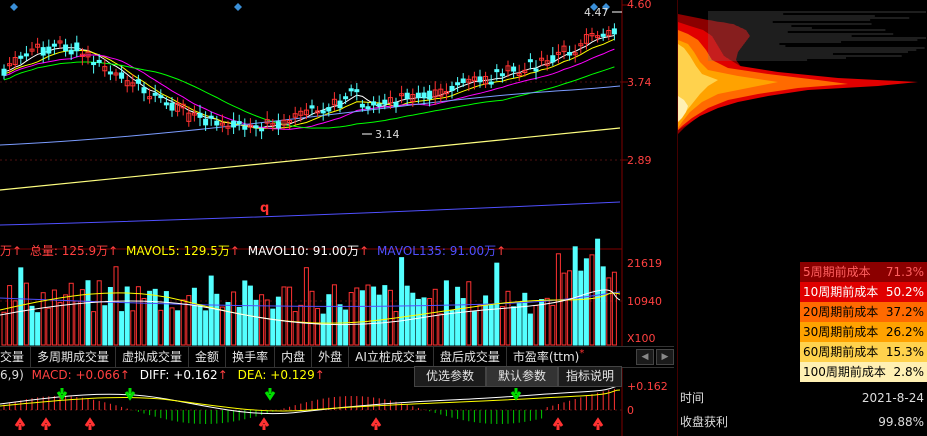 The image size is (927, 436). What do you see at coordinates (391, 357) in the screenshot?
I see `tab-ai-volume: AI立桩成交量` at bounding box center [391, 357].